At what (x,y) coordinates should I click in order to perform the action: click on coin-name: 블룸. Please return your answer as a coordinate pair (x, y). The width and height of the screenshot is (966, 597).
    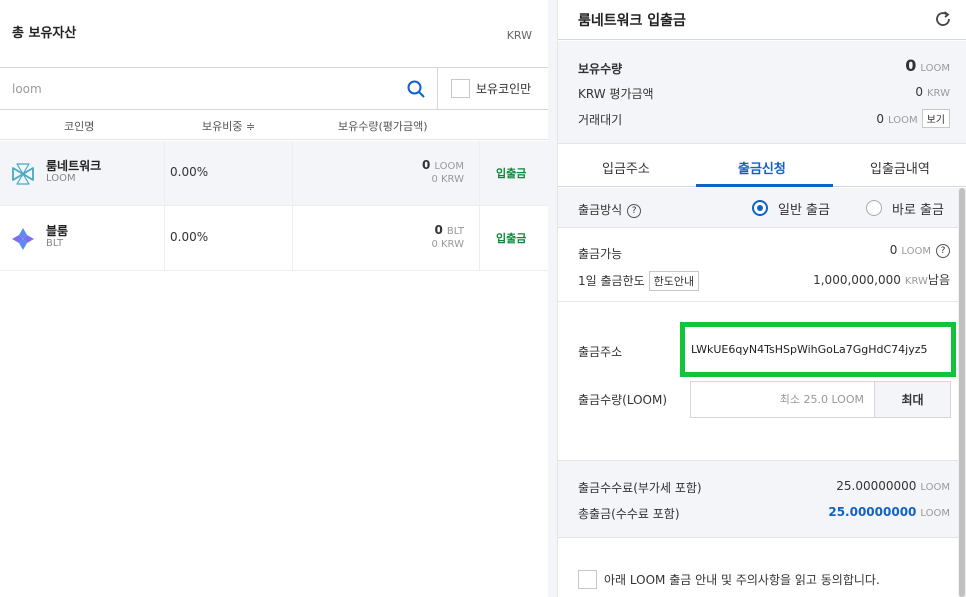
    Looking at the image, I should click on (57, 231).